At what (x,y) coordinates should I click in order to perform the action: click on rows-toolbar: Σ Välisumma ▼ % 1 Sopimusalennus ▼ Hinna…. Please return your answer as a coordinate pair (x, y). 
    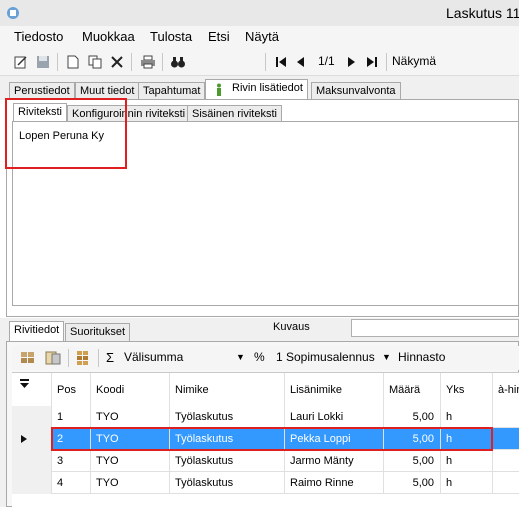
    Looking at the image, I should click on (265, 358).